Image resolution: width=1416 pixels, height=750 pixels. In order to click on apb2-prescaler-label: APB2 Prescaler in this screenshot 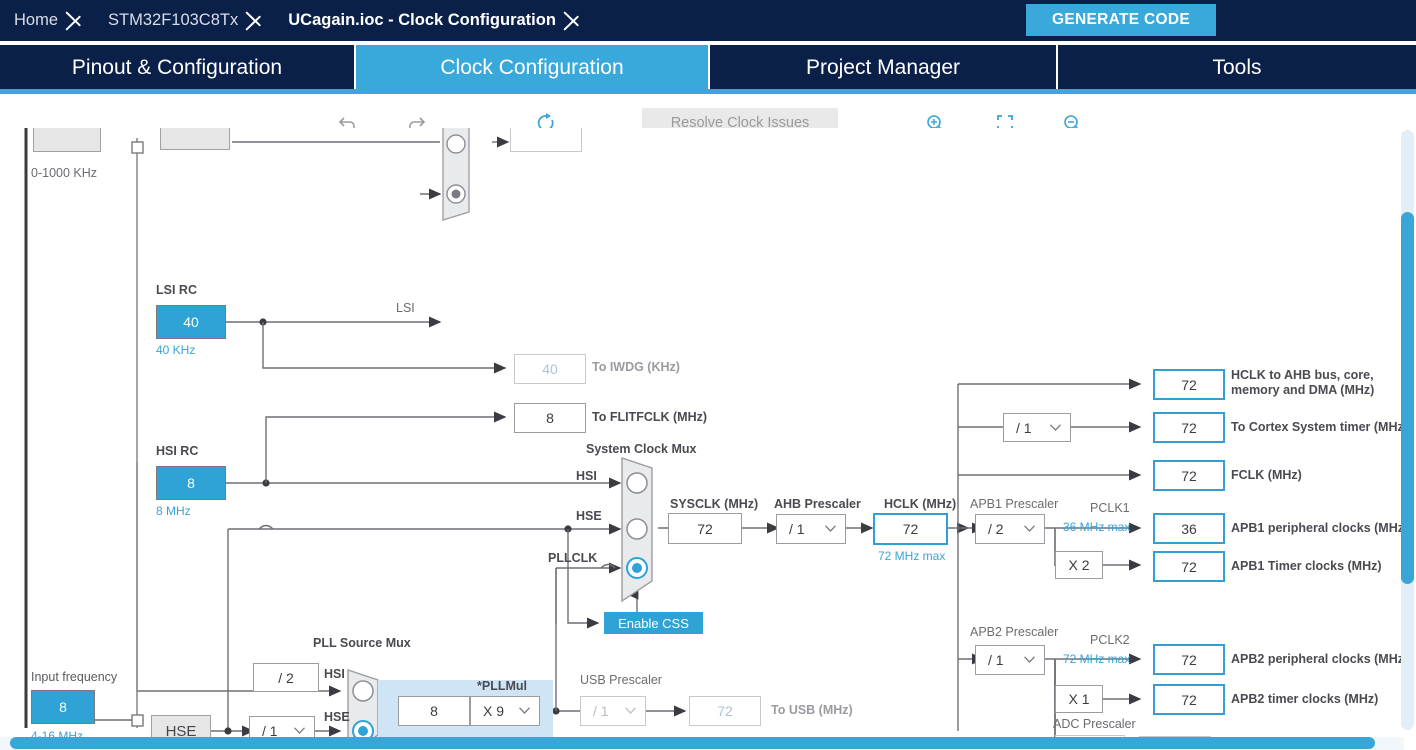, I will do `click(1014, 632)`.